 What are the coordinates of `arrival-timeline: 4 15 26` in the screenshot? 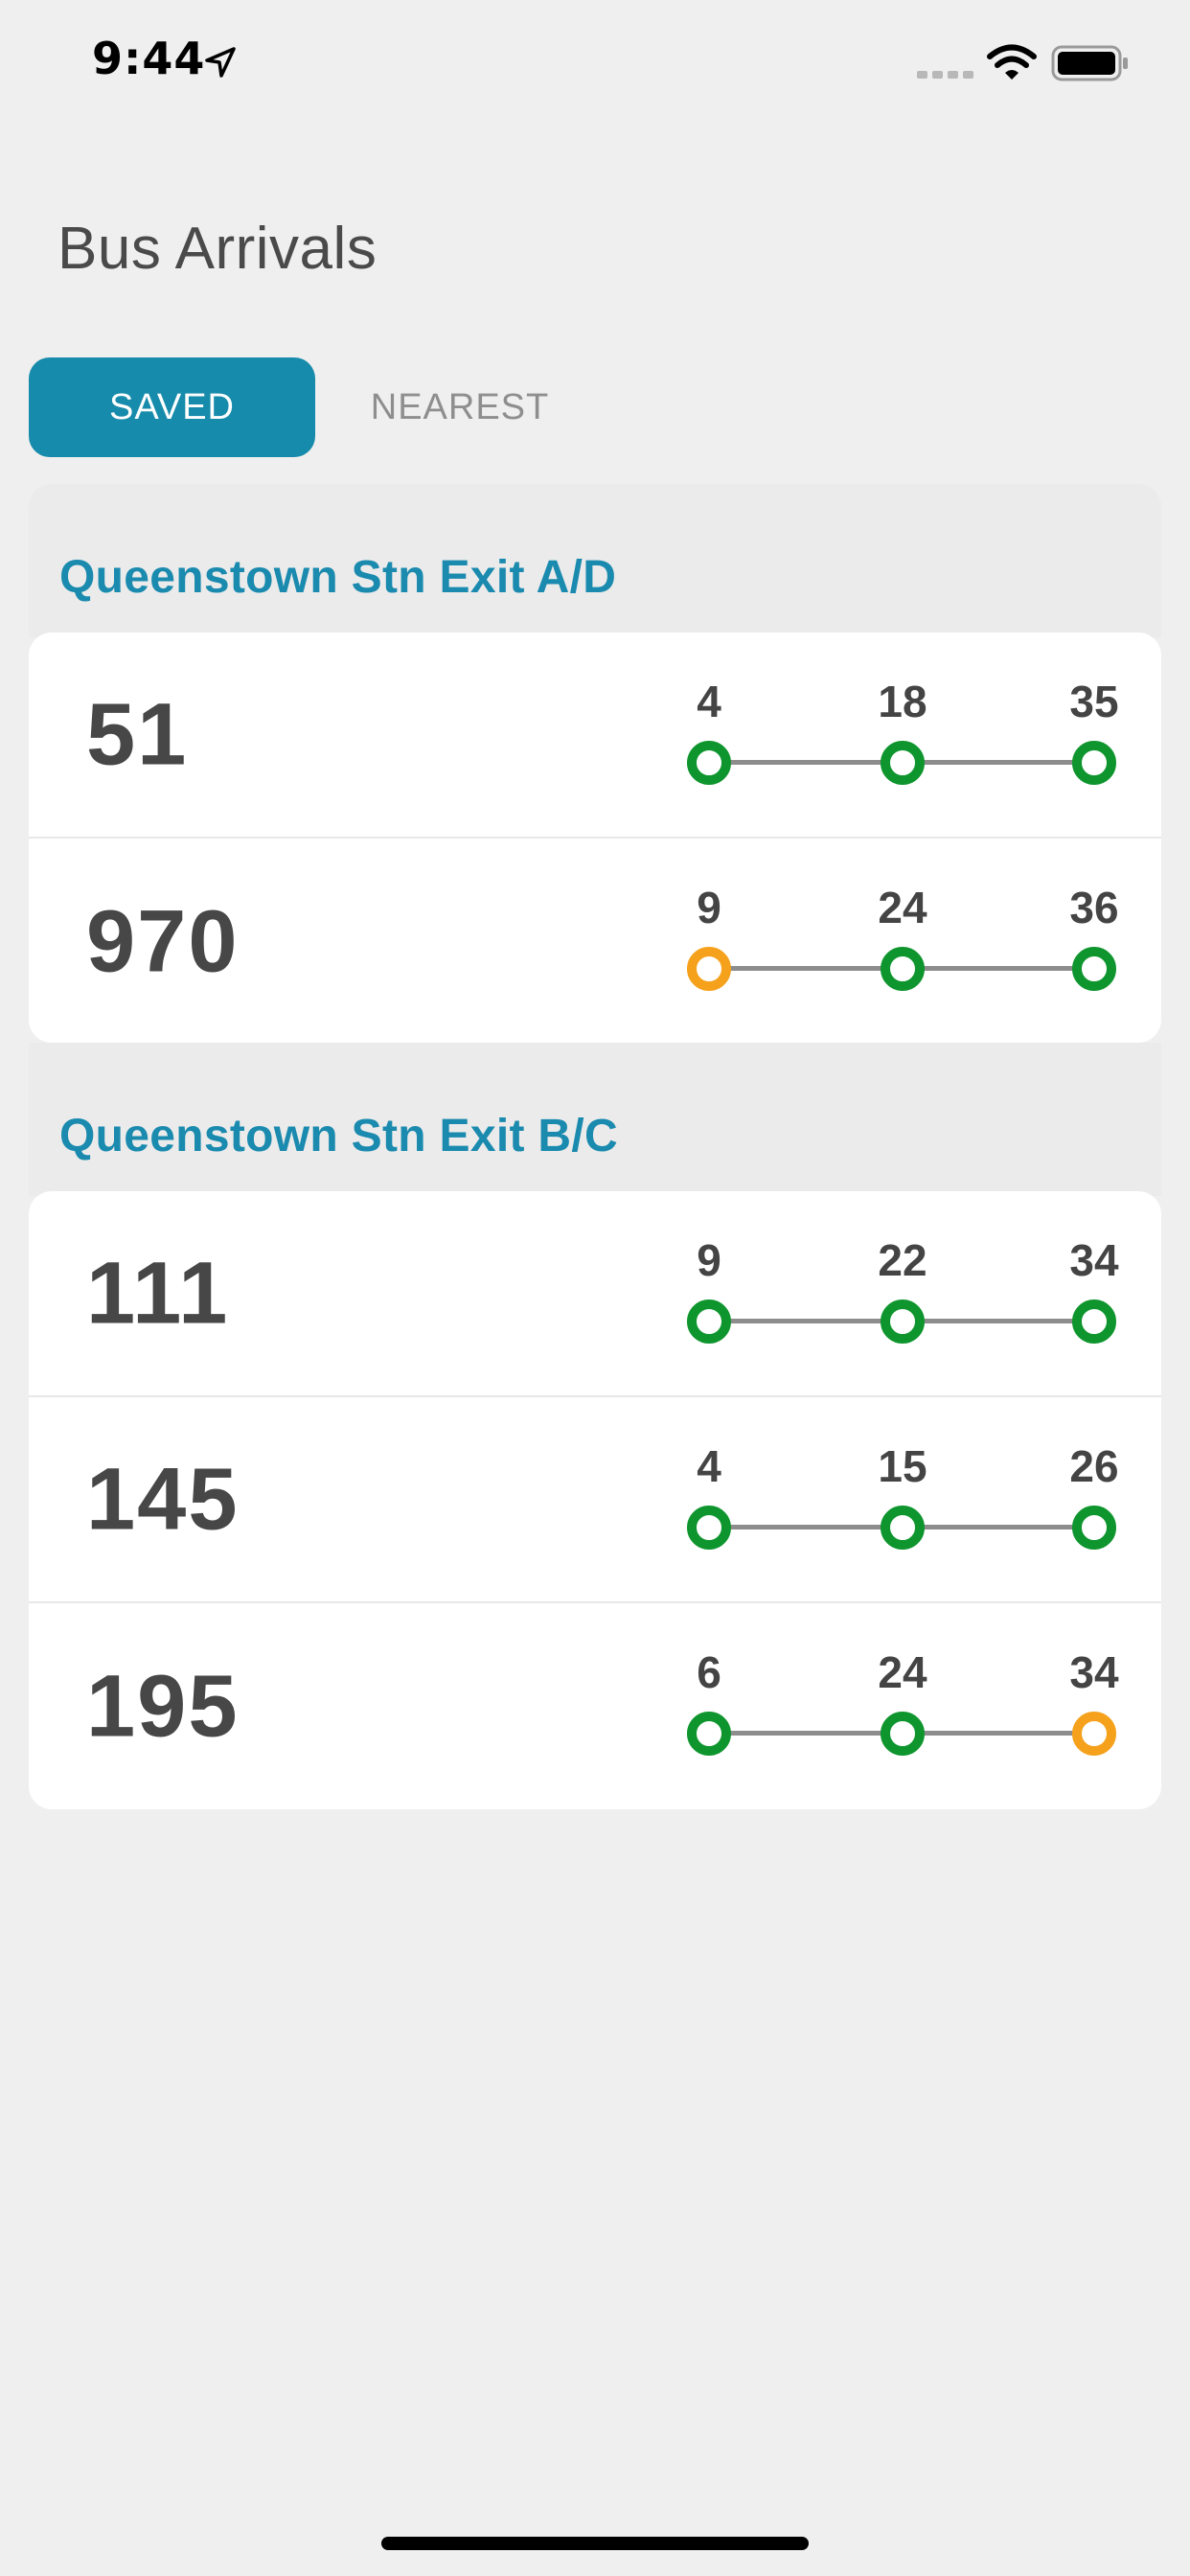 It's located at (901, 1500).